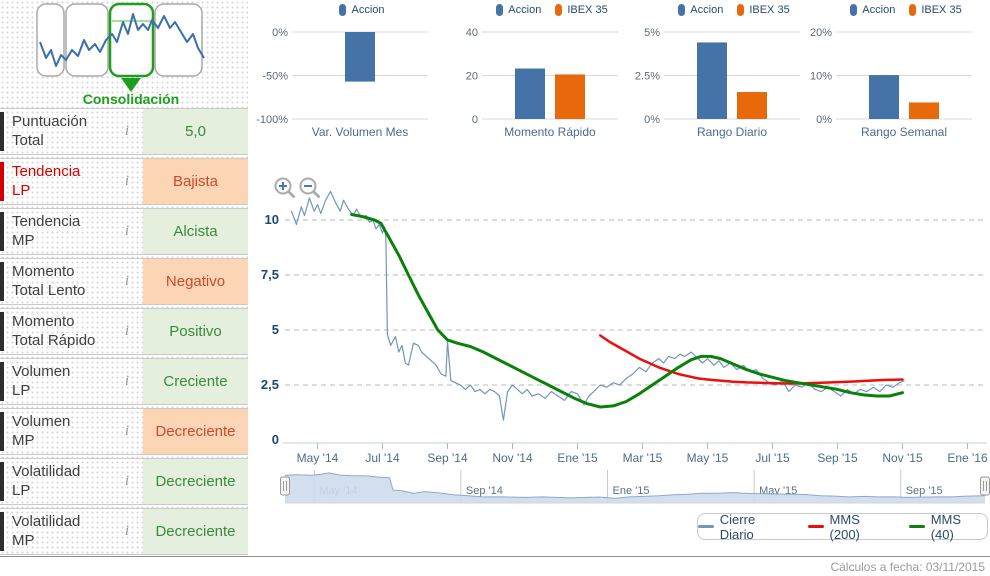  What do you see at coordinates (119, 40) in the screenshot?
I see `pattern-cards` at bounding box center [119, 40].